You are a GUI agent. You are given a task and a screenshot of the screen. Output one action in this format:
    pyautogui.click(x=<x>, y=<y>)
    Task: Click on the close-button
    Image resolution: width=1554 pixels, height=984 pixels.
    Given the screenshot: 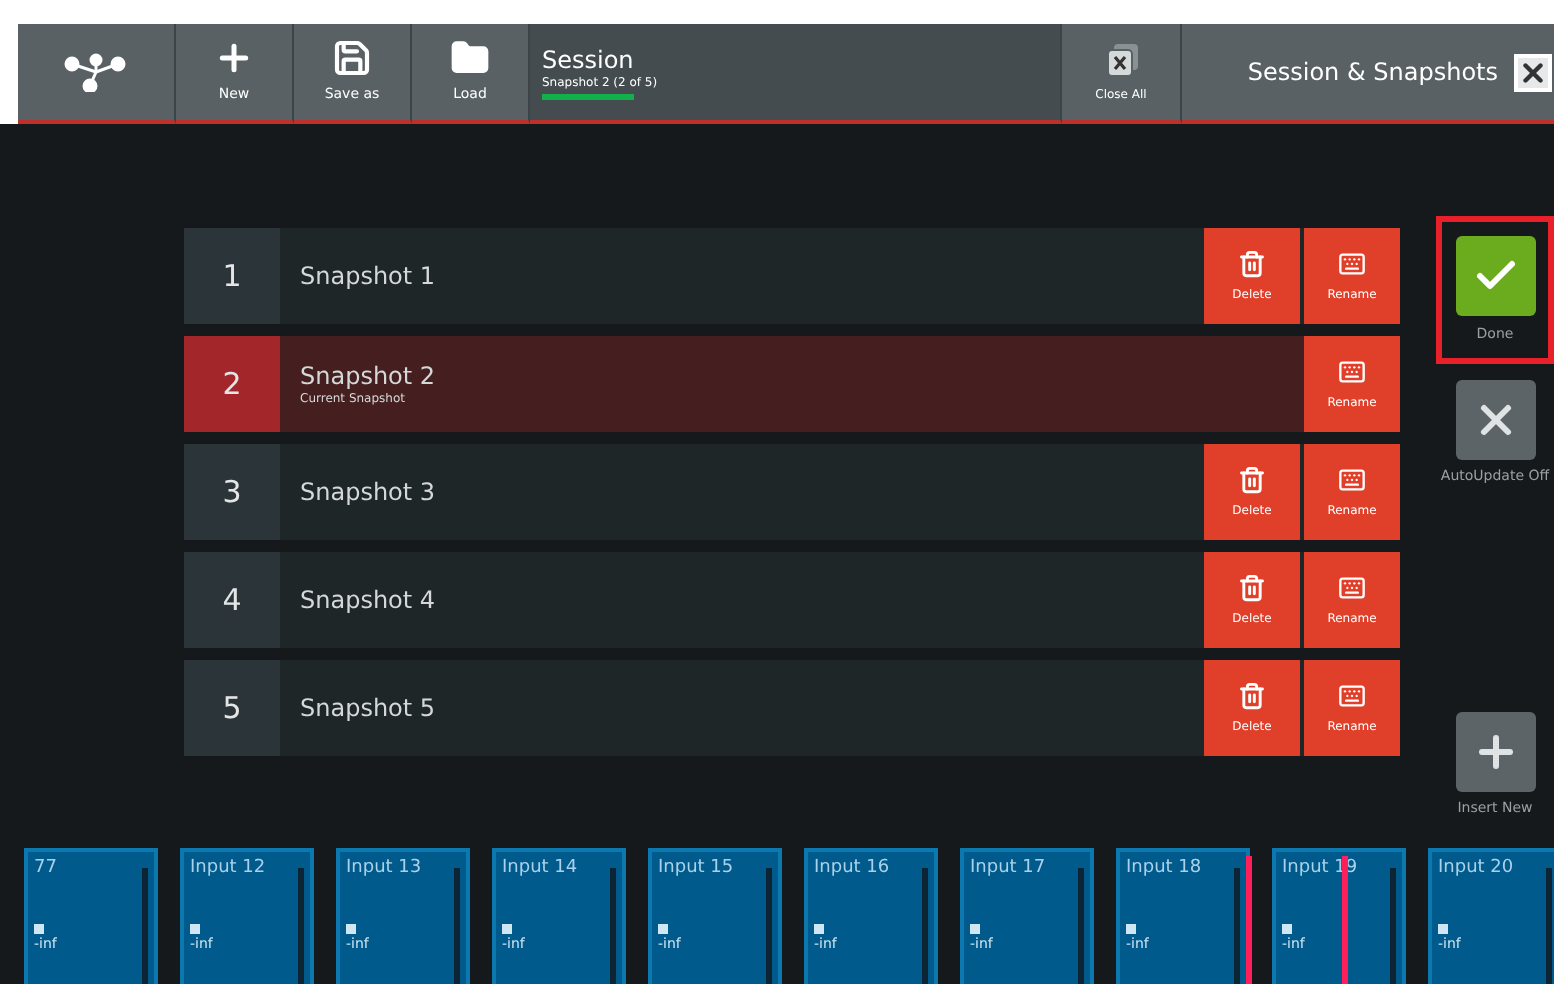 What is the action you would take?
    pyautogui.click(x=1533, y=72)
    